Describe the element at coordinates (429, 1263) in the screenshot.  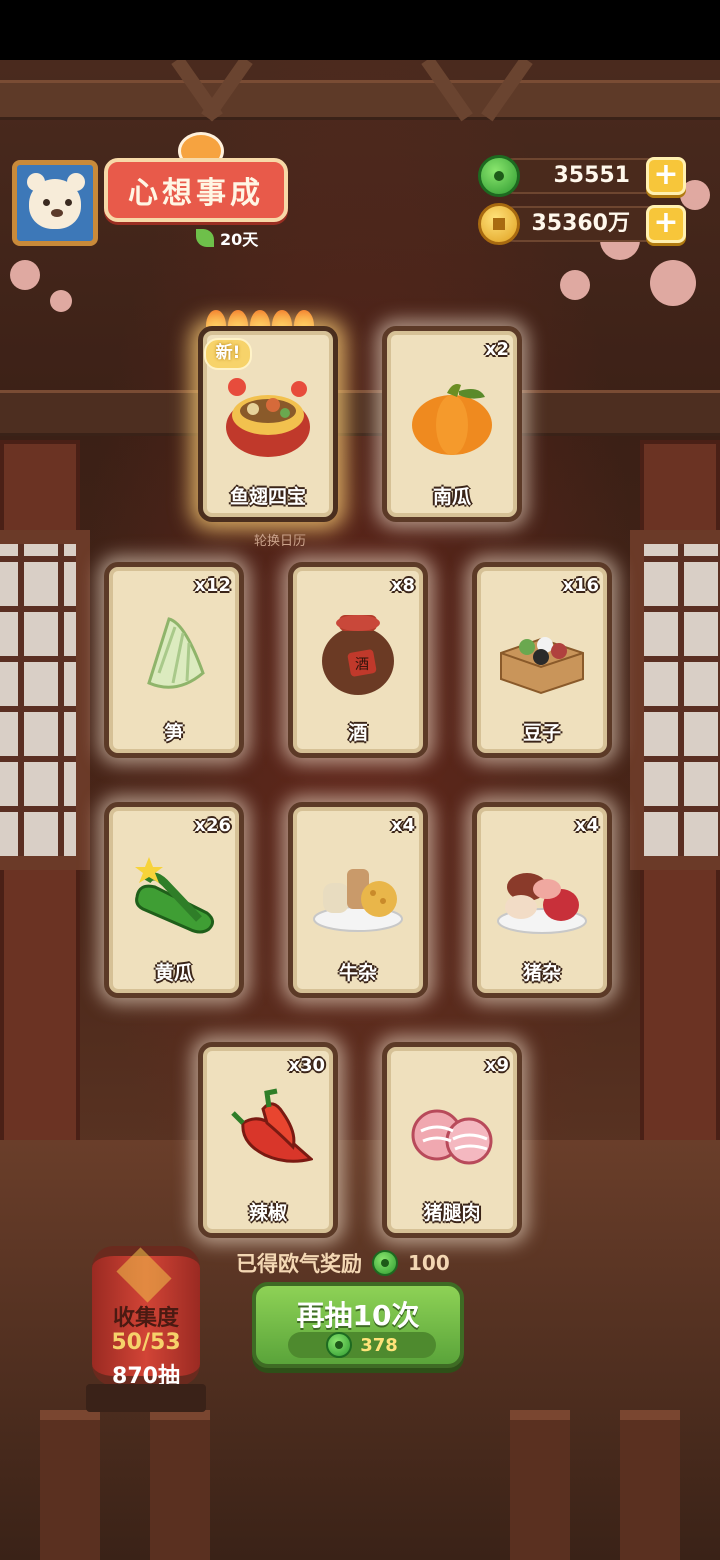
I see `lucky-reward-value: 100` at that location.